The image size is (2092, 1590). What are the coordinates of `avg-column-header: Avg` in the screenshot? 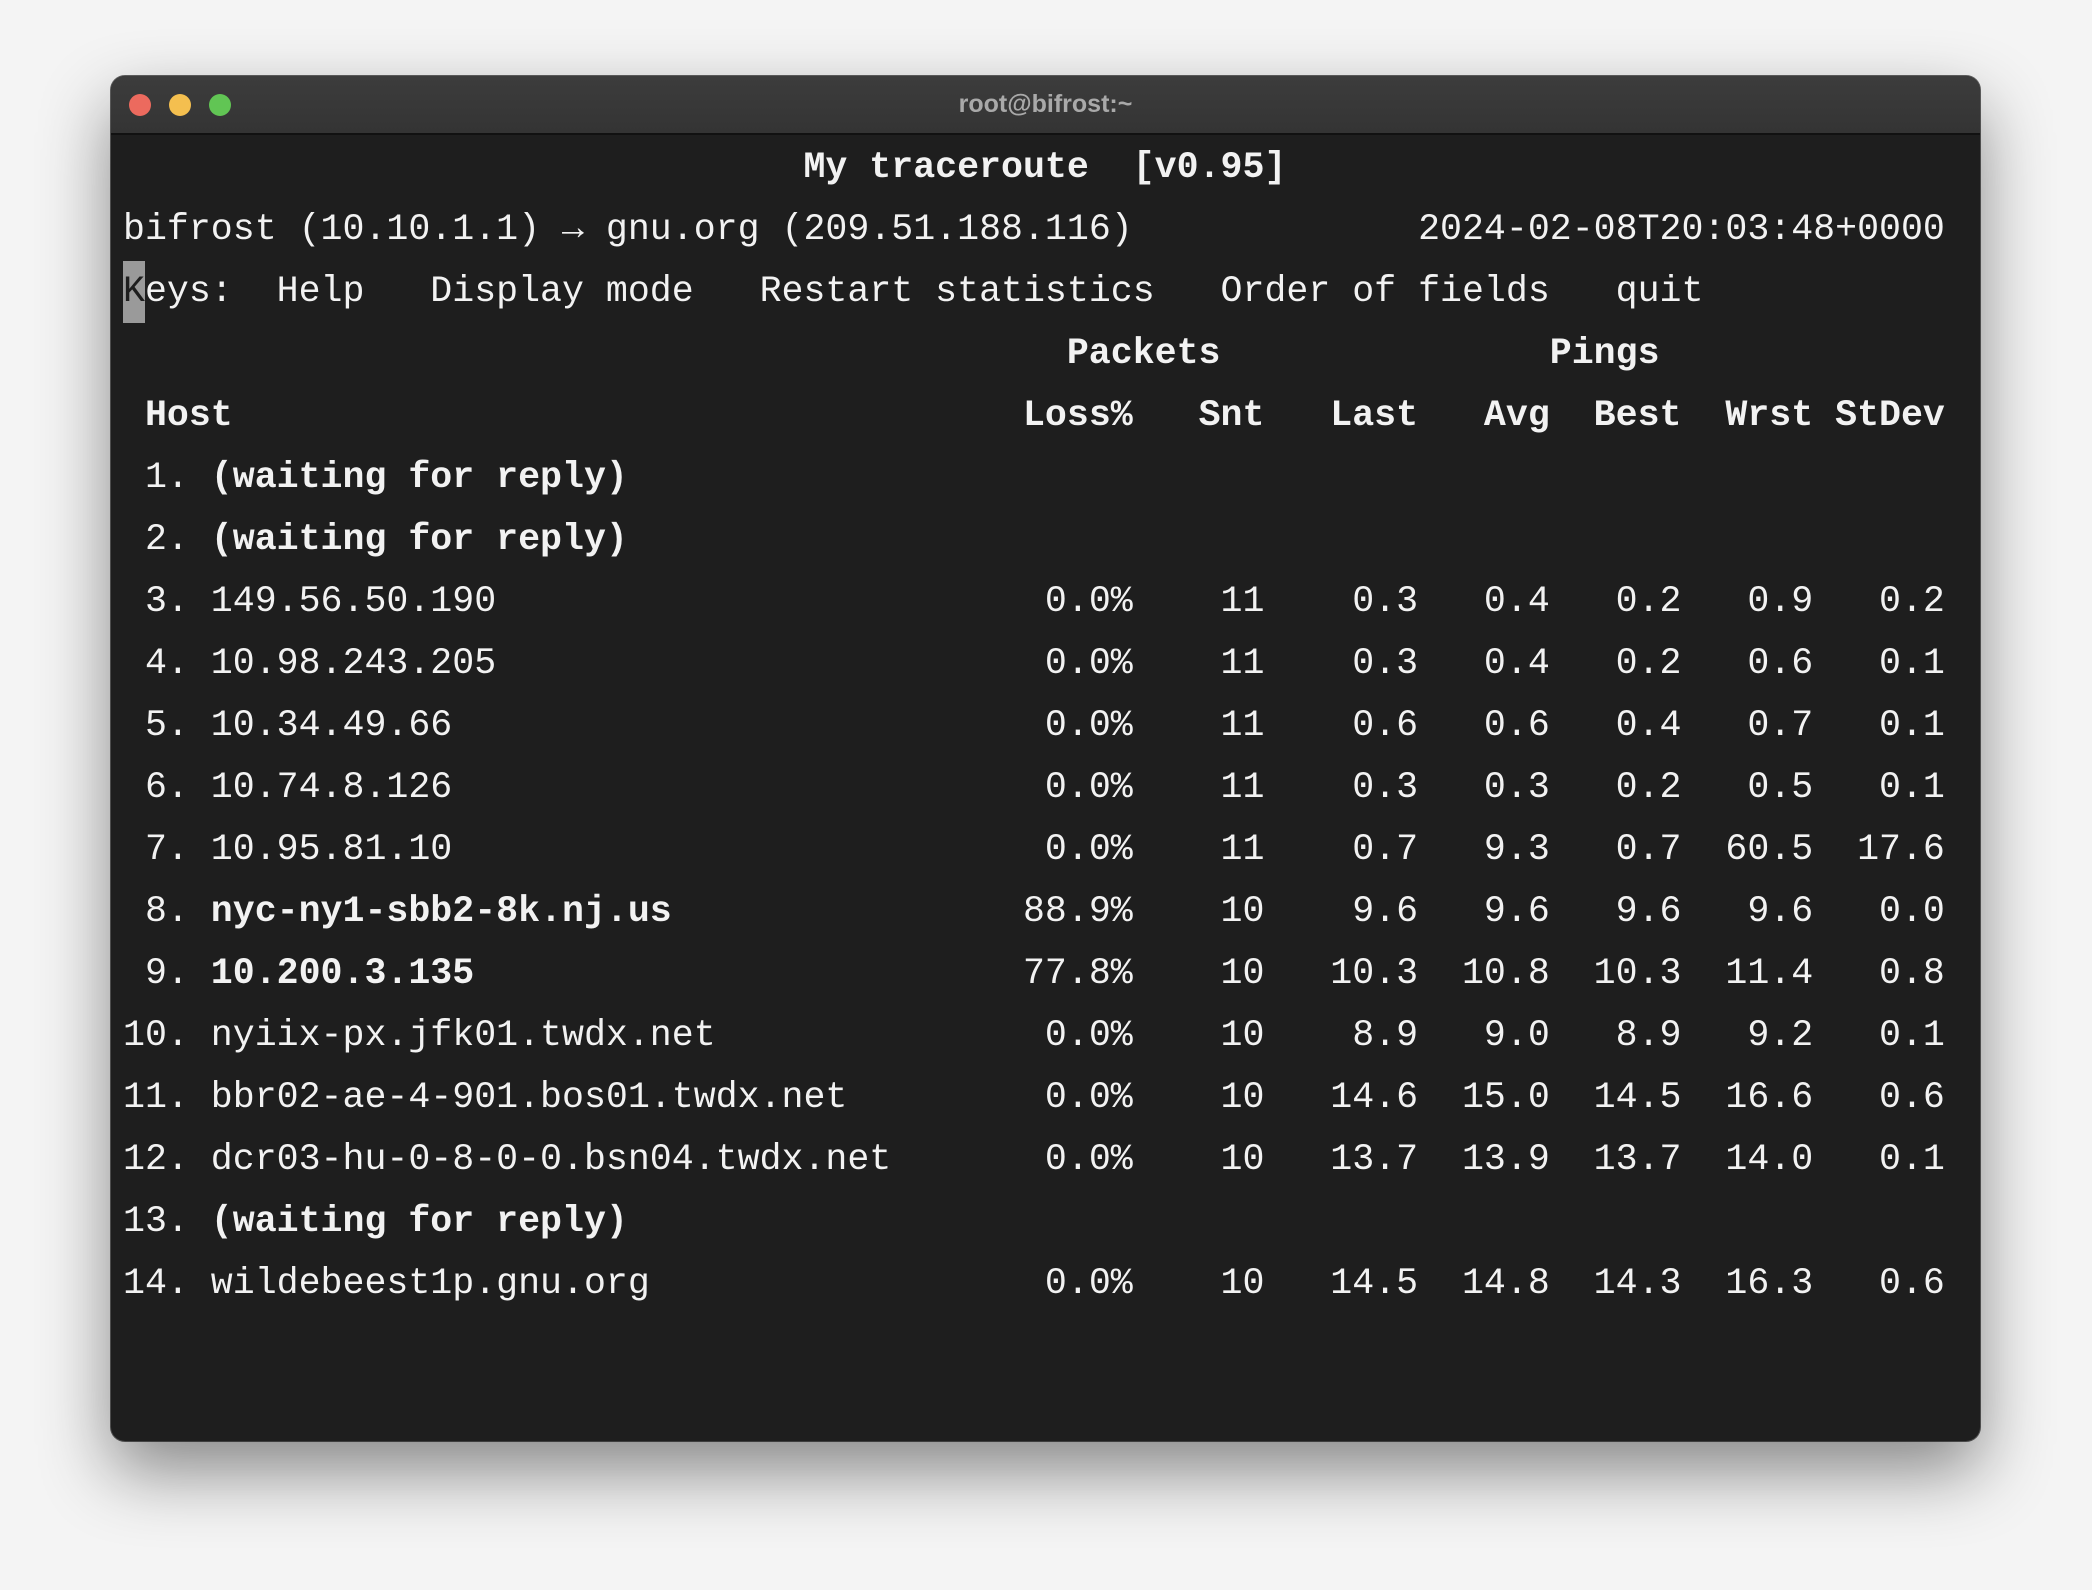 It's located at (1516, 415).